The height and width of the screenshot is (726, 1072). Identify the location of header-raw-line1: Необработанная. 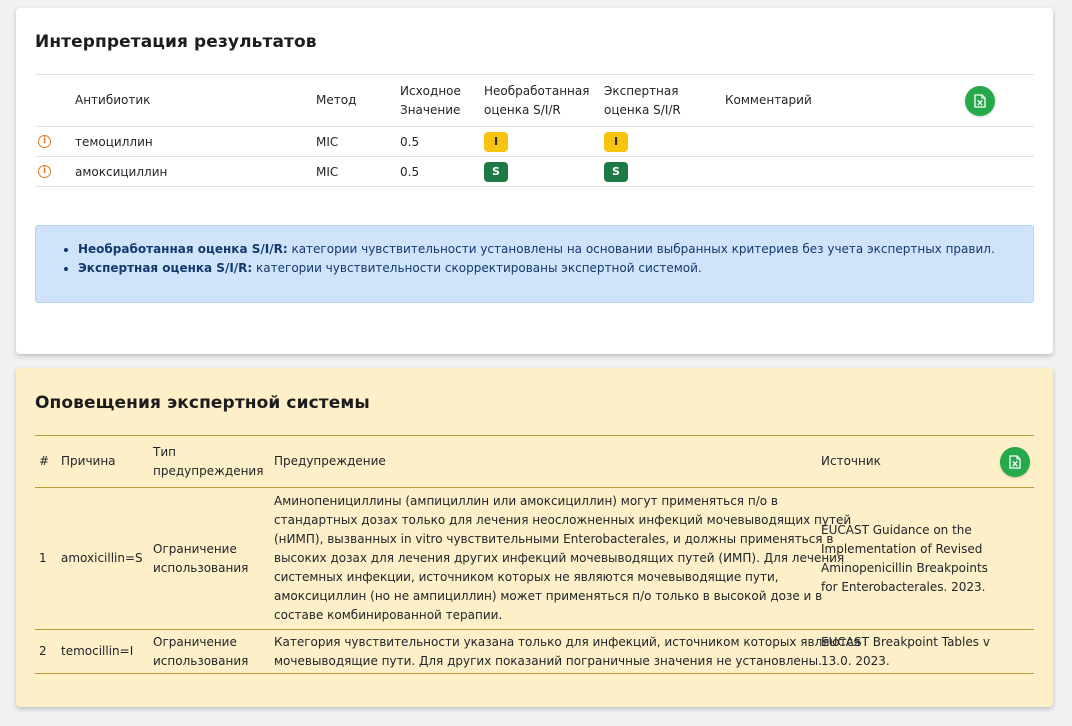
(537, 90).